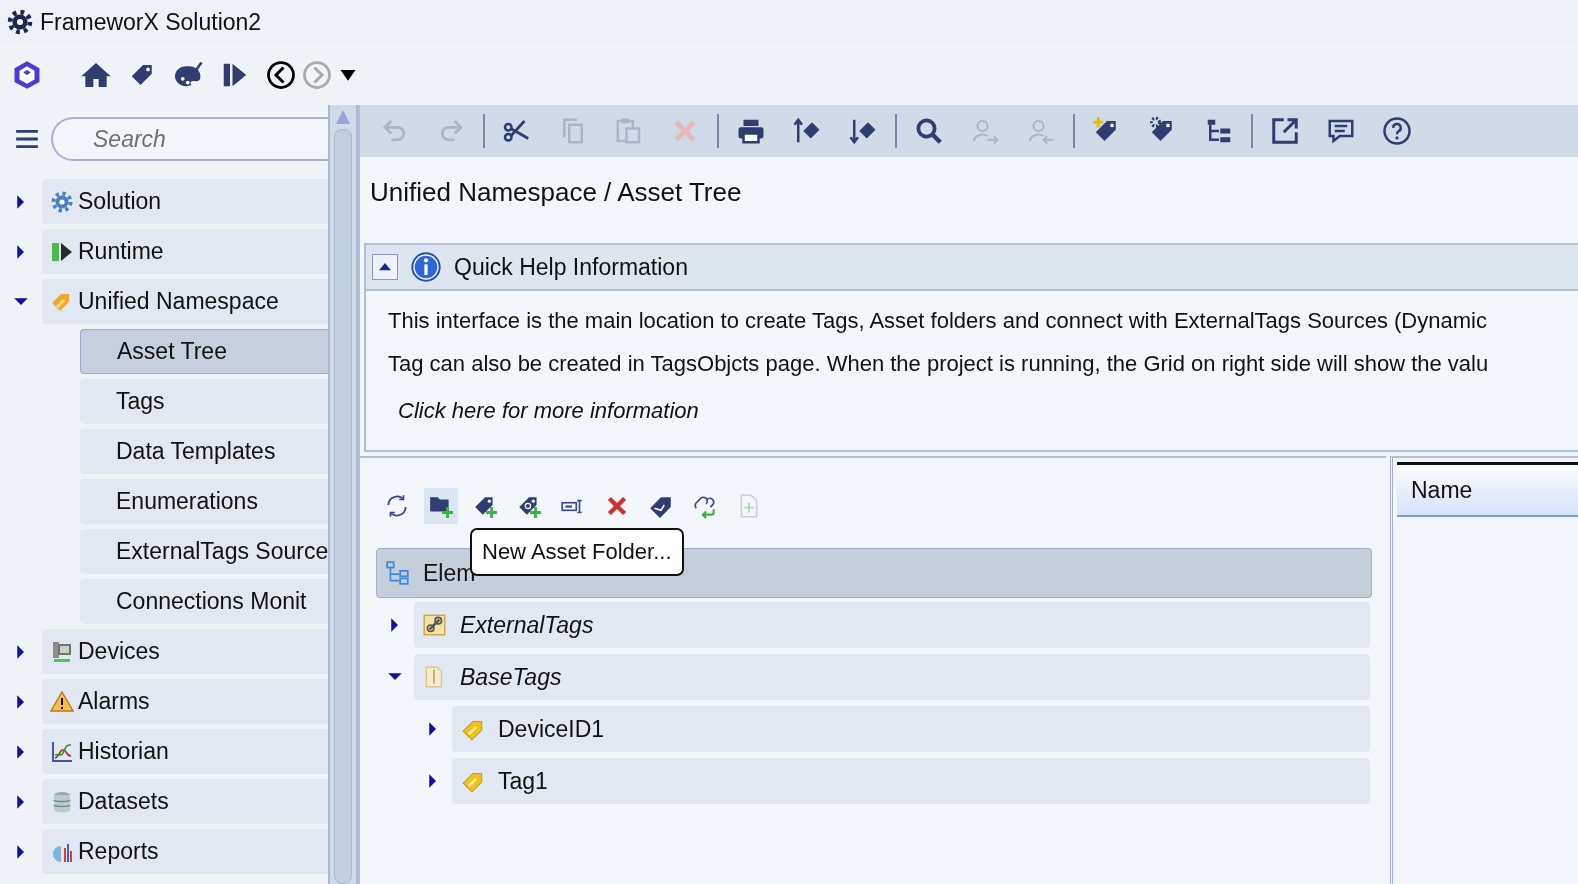 The image size is (1578, 884). I want to click on window-title: FrameworX Solution2, so click(151, 22).